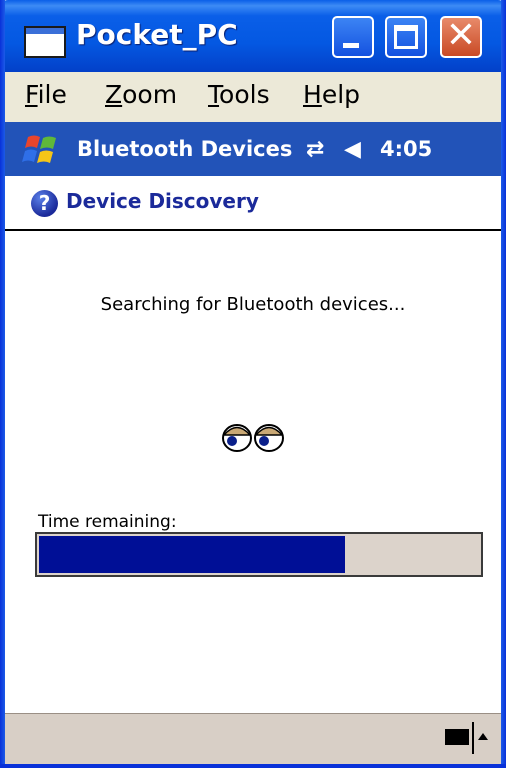  I want to click on window-frame-left, so click(2, 384).